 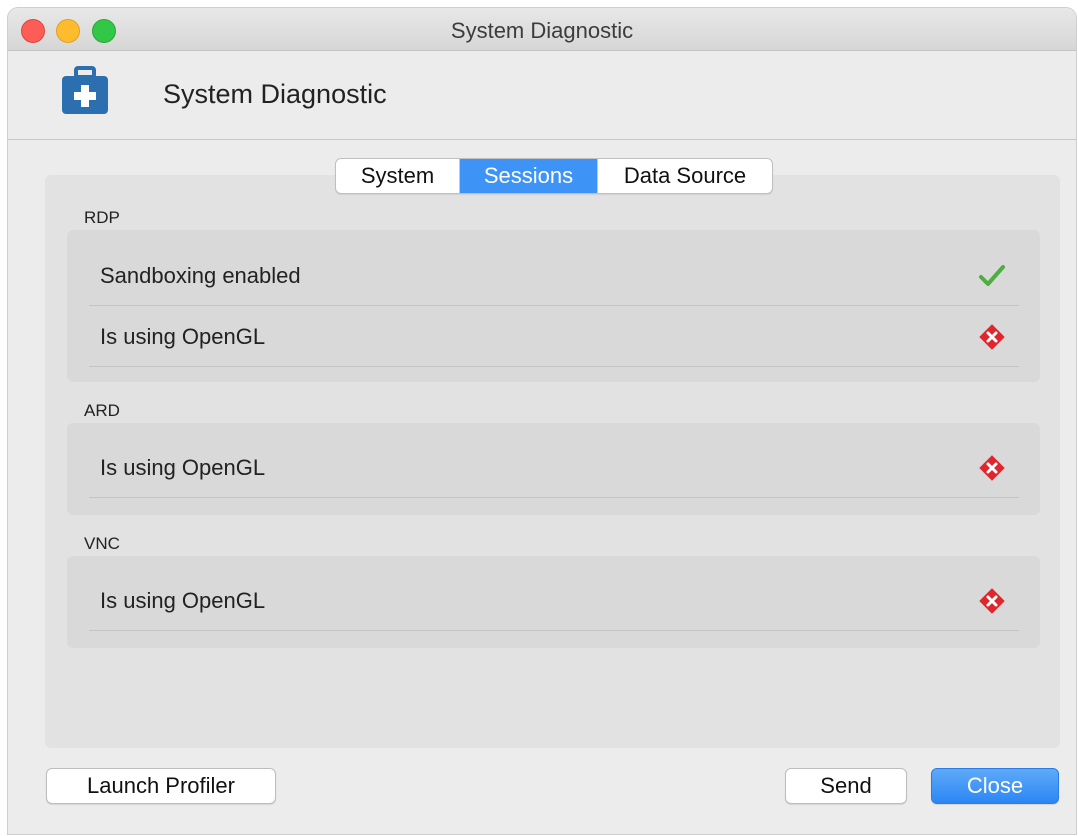 I want to click on tab-data-source: Data Source, so click(x=685, y=176).